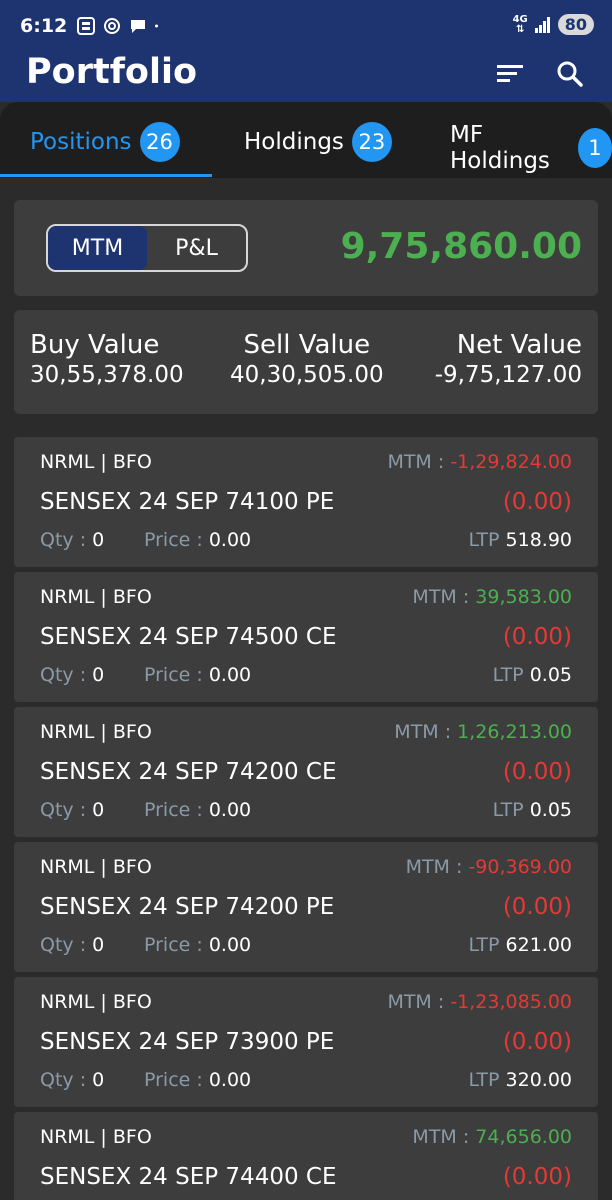 The image size is (612, 1200). What do you see at coordinates (520, 1080) in the screenshot?
I see `position-ltp: LTP 320.00` at bounding box center [520, 1080].